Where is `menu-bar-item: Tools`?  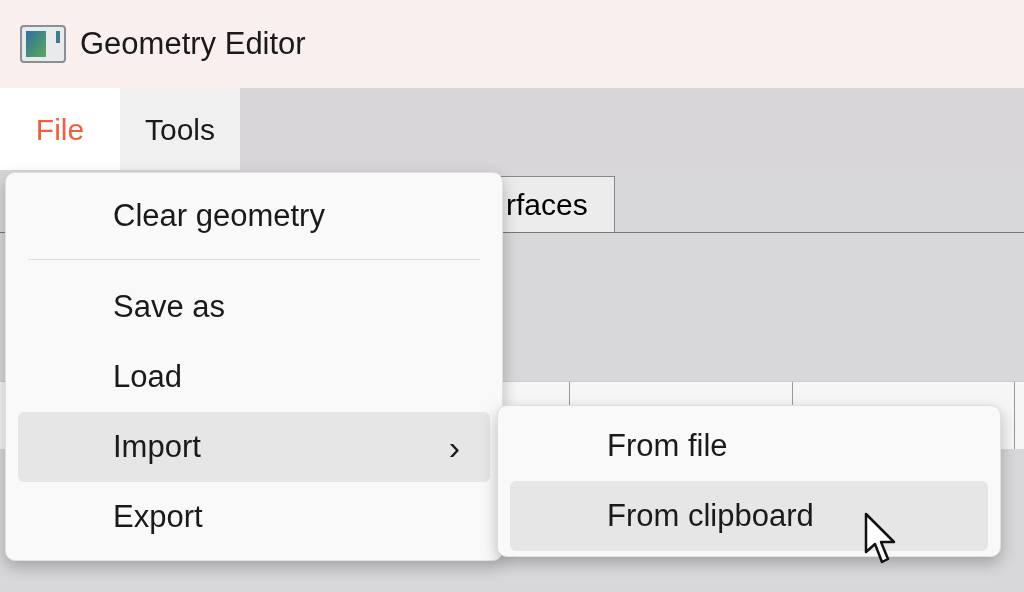
menu-bar-item: Tools is located at coordinates (180, 129).